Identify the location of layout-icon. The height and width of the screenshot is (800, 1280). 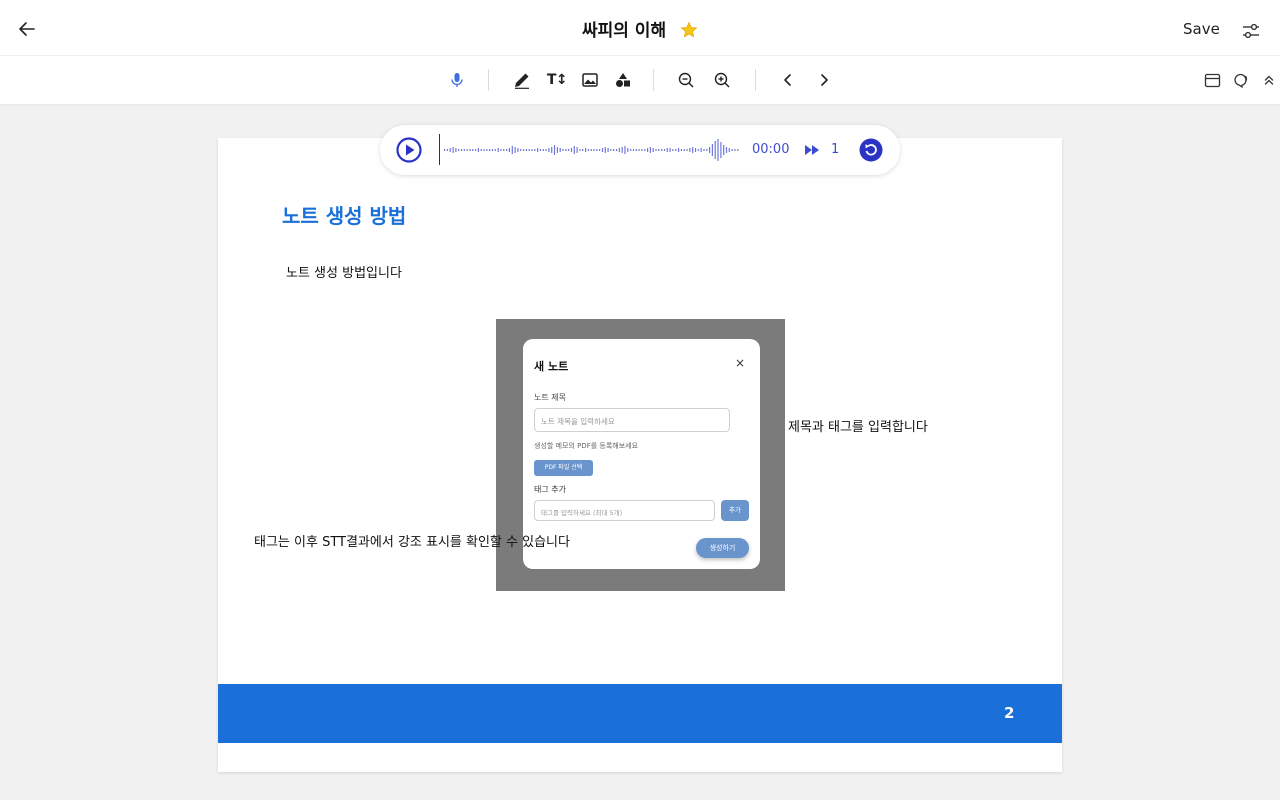
(1212, 80).